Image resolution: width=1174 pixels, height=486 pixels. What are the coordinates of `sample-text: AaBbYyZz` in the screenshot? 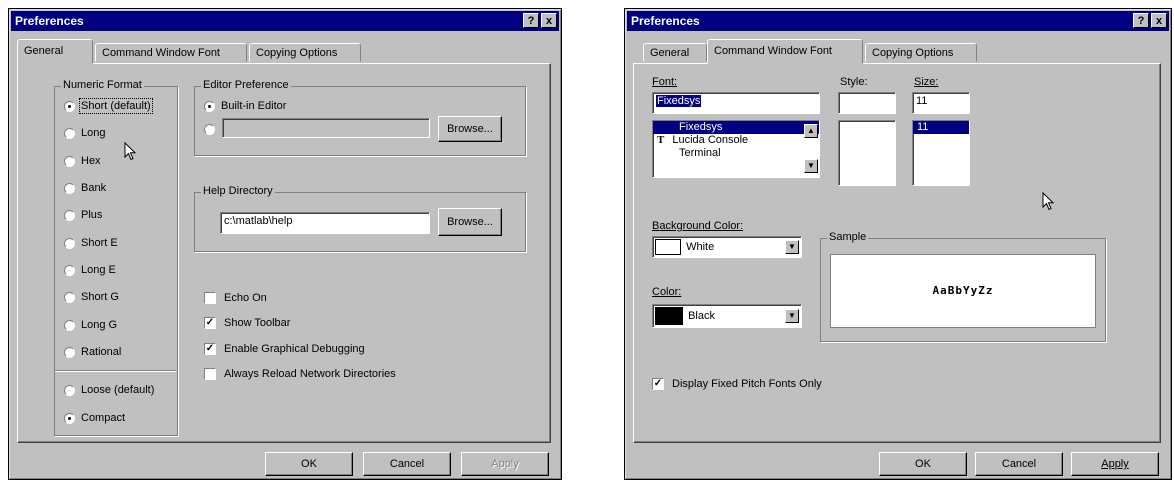 It's located at (963, 290).